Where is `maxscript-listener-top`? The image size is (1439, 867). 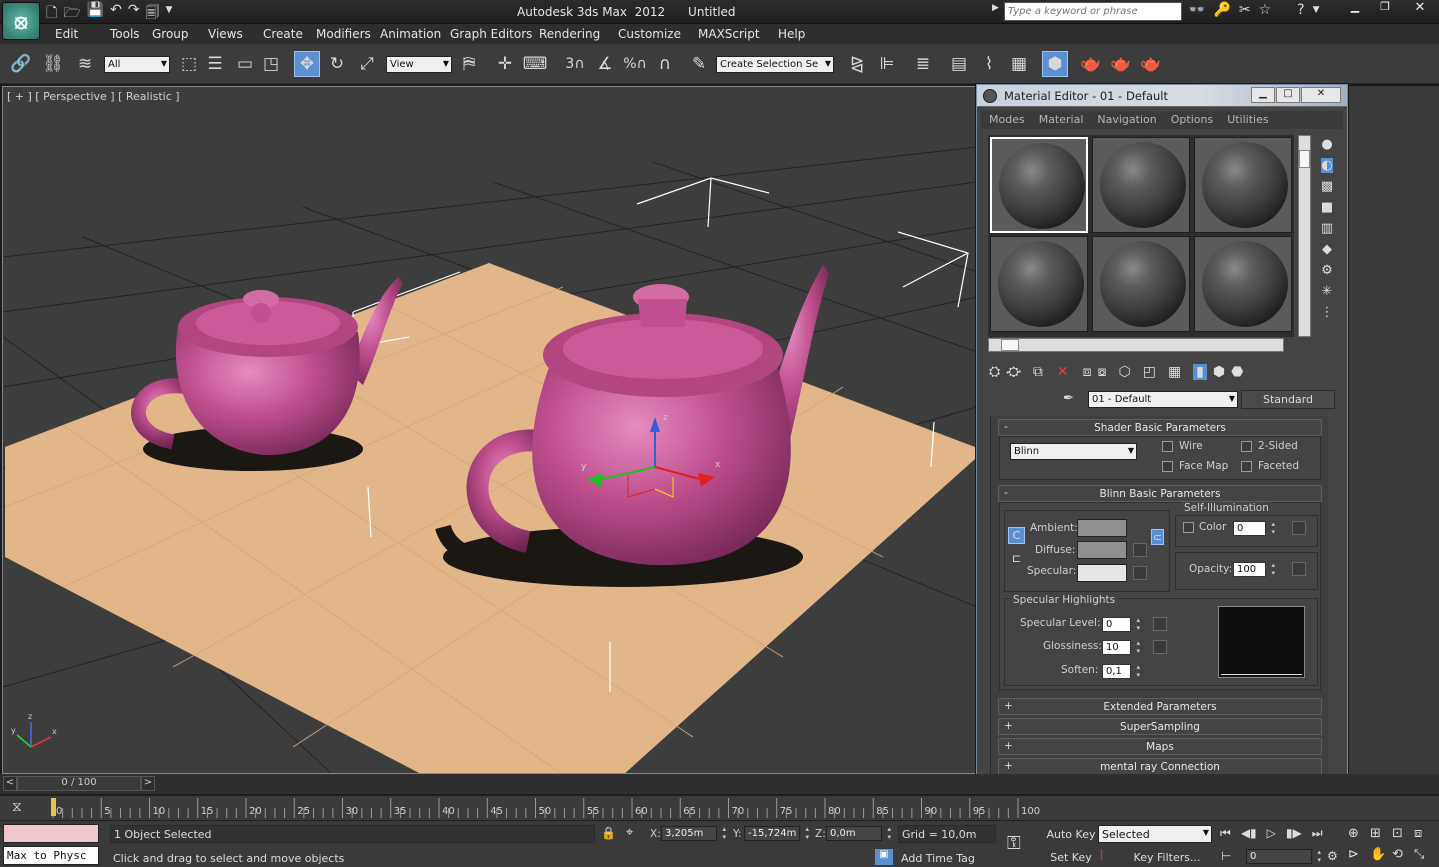 maxscript-listener-top is located at coordinates (51, 833).